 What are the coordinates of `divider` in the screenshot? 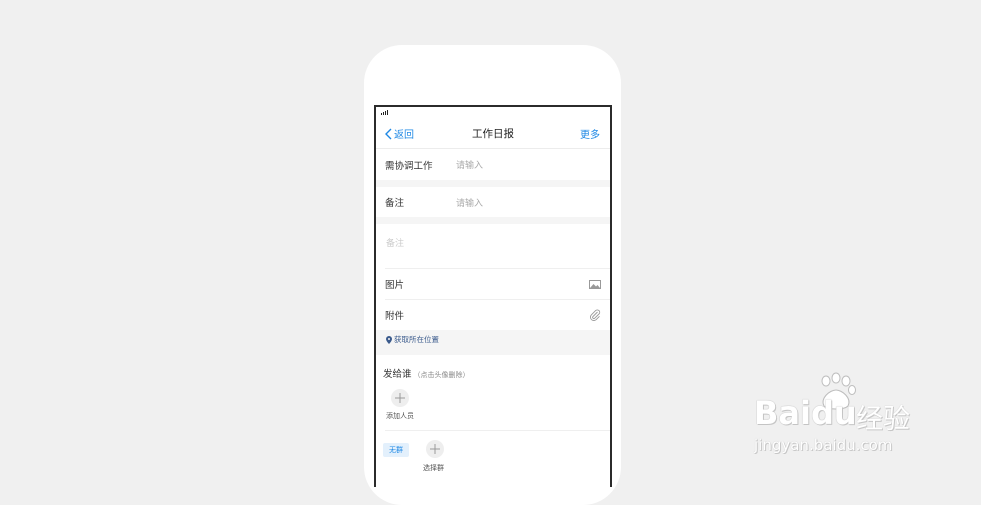 It's located at (497, 430).